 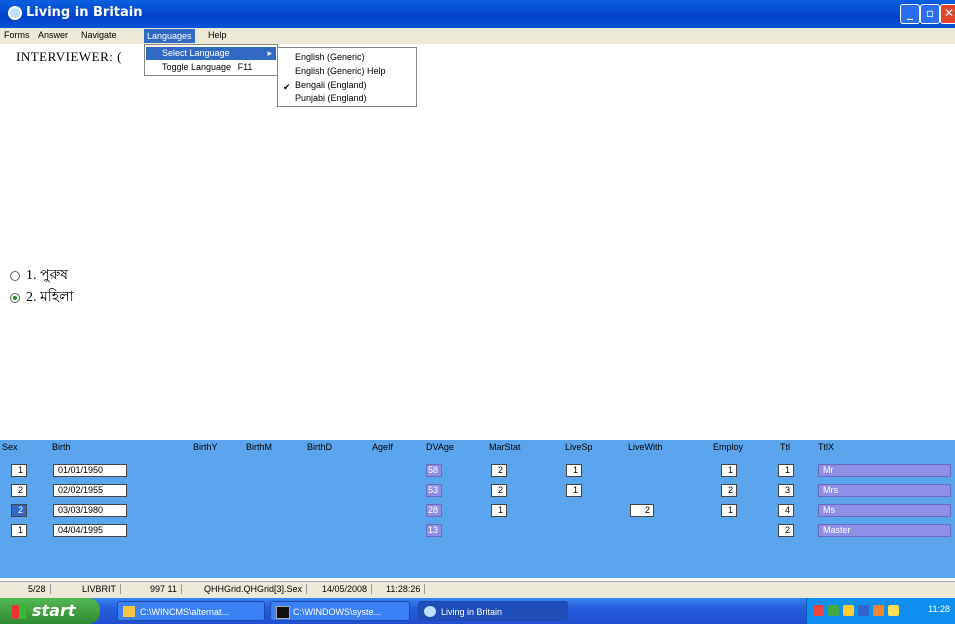 What do you see at coordinates (331, 98) in the screenshot?
I see `menu-item-punjabi: Punjabi (England)` at bounding box center [331, 98].